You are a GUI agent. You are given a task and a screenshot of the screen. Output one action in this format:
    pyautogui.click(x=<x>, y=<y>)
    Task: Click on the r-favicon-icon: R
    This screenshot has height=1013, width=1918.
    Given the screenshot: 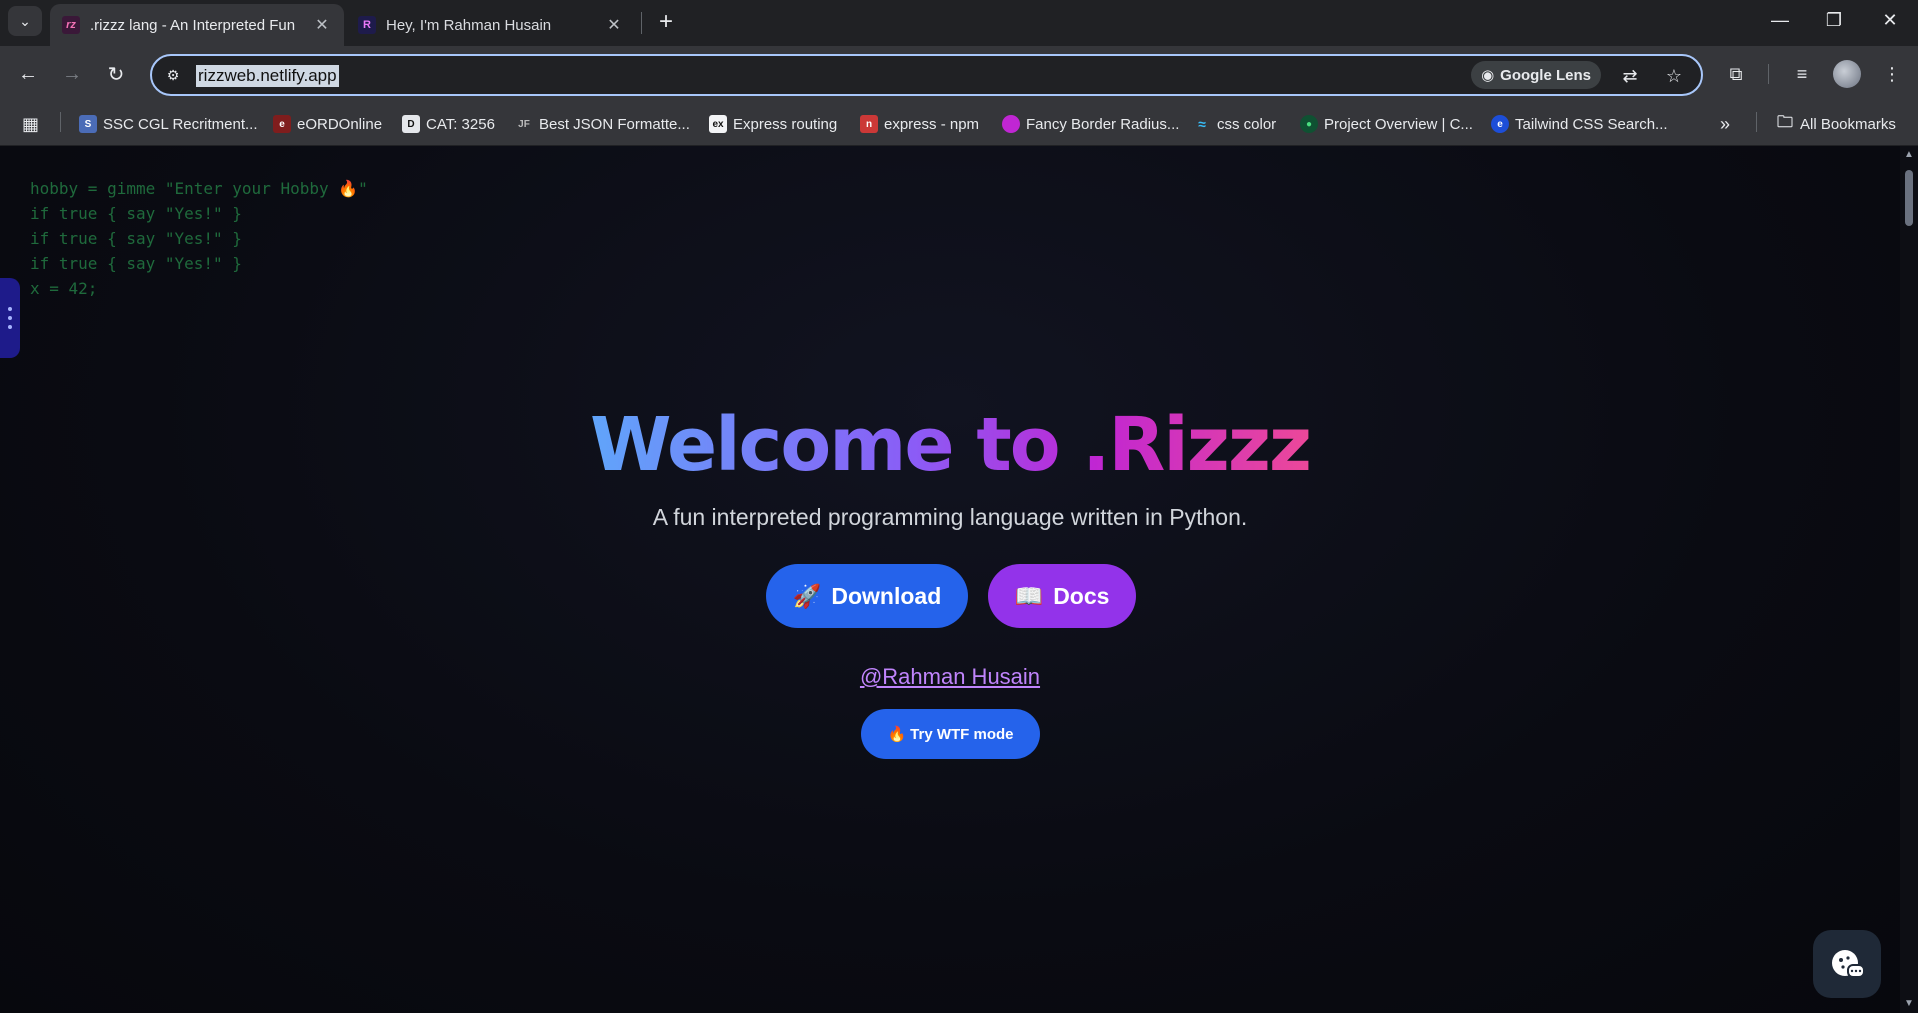 What is the action you would take?
    pyautogui.click(x=367, y=25)
    